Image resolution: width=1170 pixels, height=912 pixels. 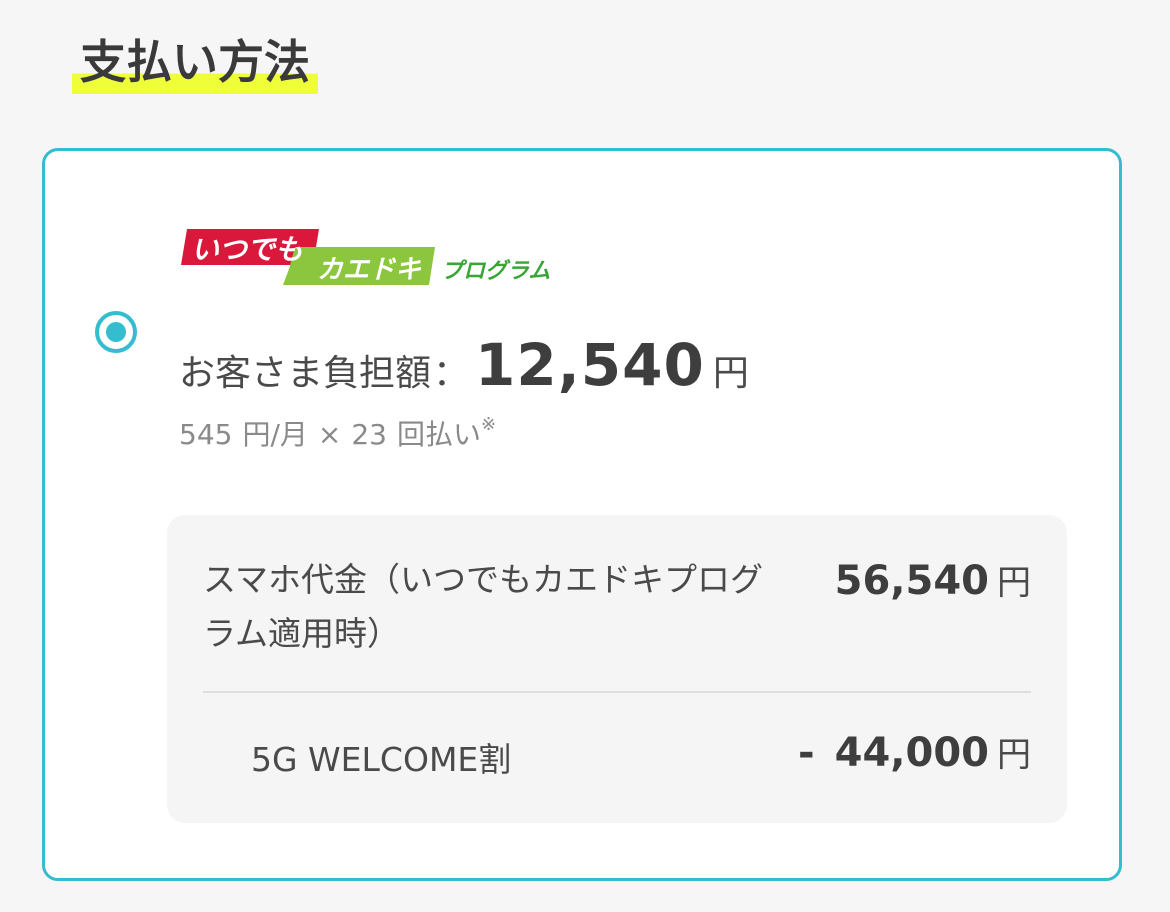 I want to click on radio-dot-icon, so click(x=116, y=332).